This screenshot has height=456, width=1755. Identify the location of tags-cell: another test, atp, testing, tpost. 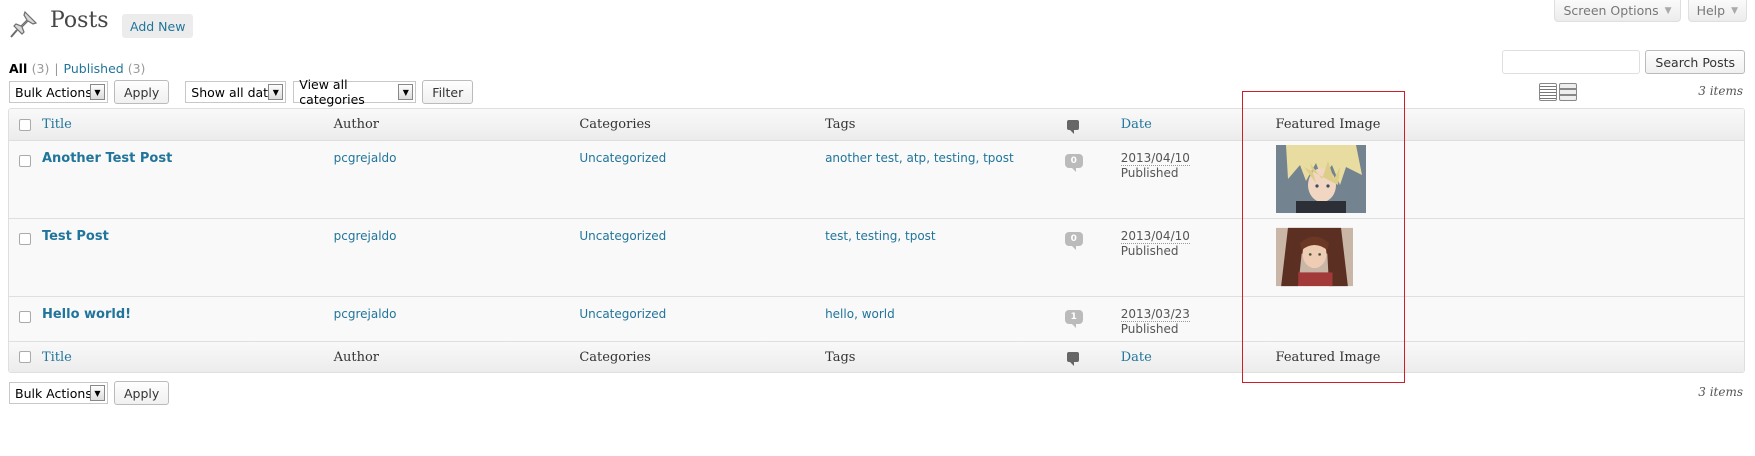
(919, 158).